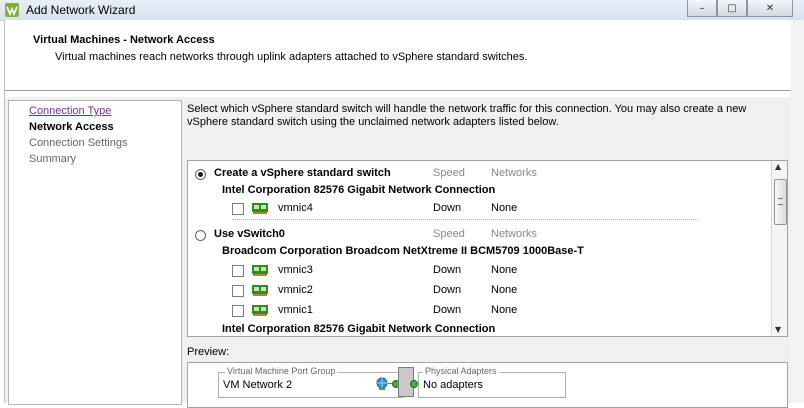 The width and height of the screenshot is (804, 408). What do you see at coordinates (414, 384) in the screenshot?
I see `connector-dot` at bounding box center [414, 384].